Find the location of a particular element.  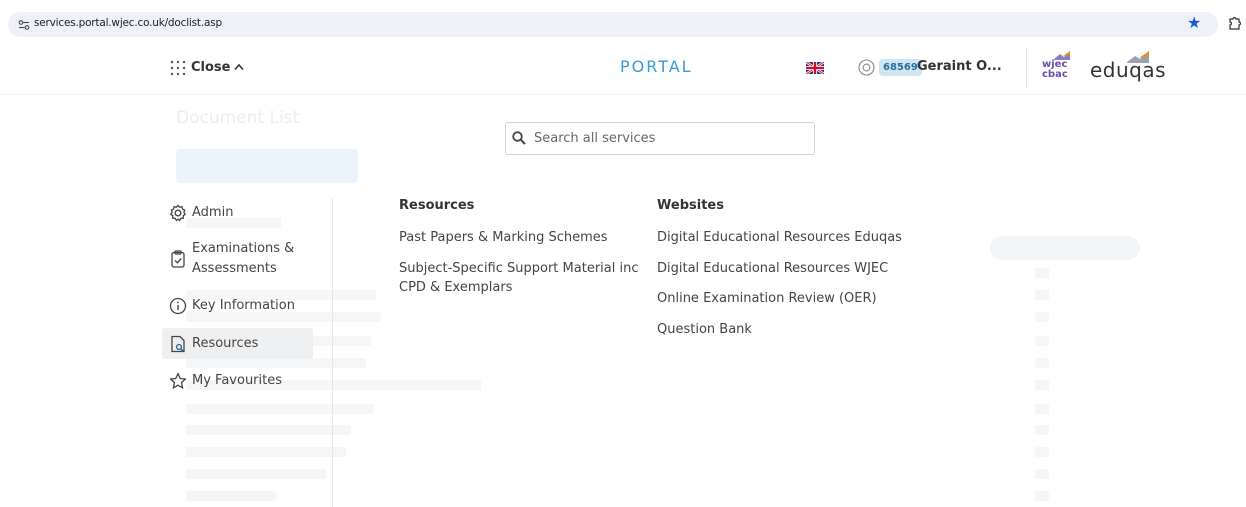

sidebar-item-label-line2: Assessments is located at coordinates (234, 268).